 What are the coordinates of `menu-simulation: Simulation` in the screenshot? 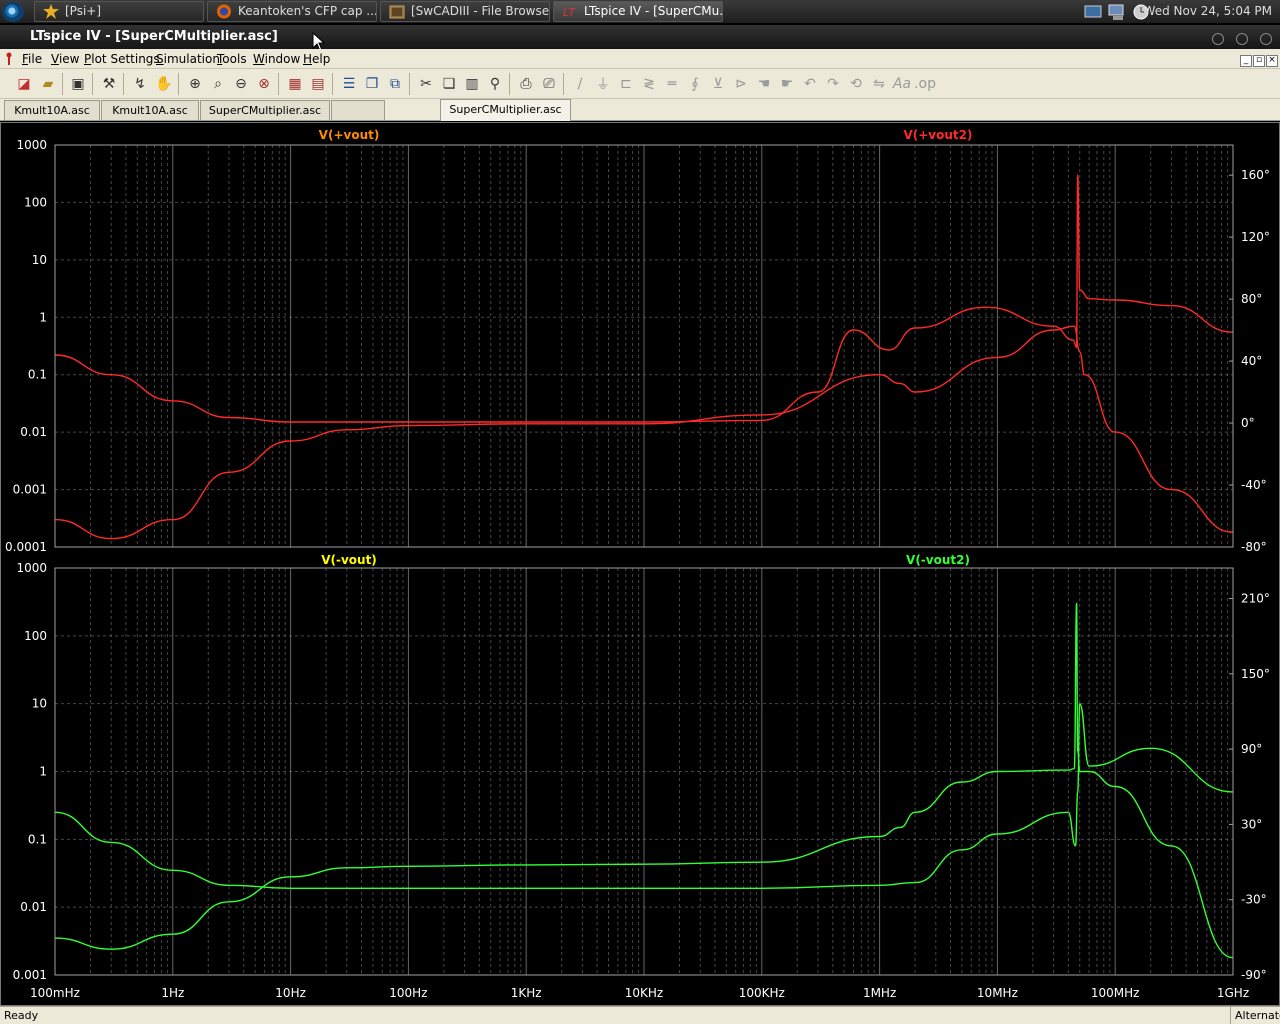 It's located at (188, 59).